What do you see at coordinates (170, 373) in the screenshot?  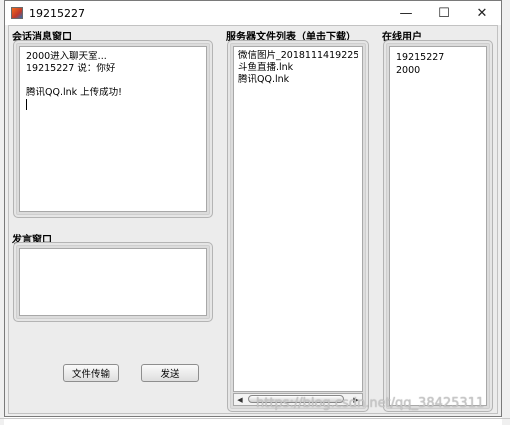 I see `send-button: 发送` at bounding box center [170, 373].